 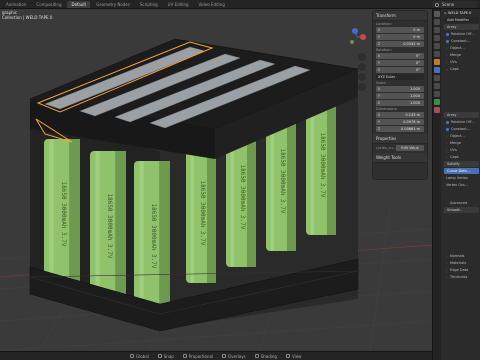 I want to click on camera-icon, so click(x=362, y=77).